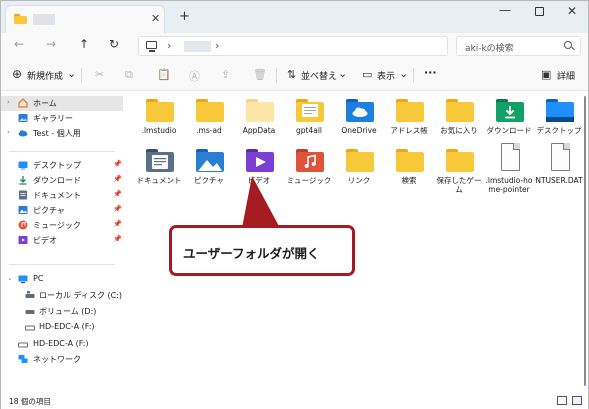 The height and width of the screenshot is (409, 589). I want to click on pictures-folder-icon, so click(210, 161).